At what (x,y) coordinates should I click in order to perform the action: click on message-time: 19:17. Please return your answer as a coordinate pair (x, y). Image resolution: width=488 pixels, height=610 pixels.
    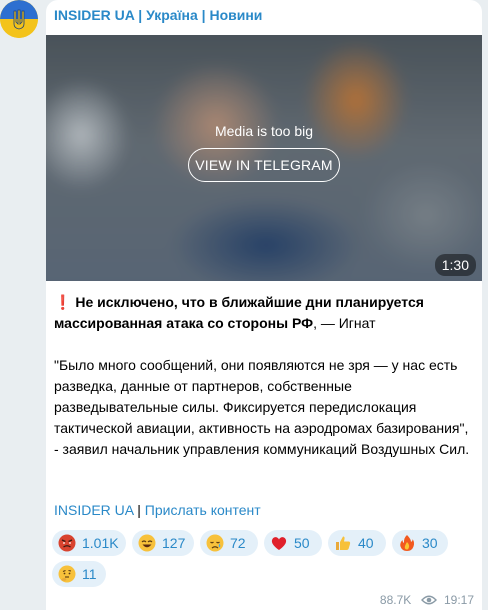
    Looking at the image, I should click on (458, 599).